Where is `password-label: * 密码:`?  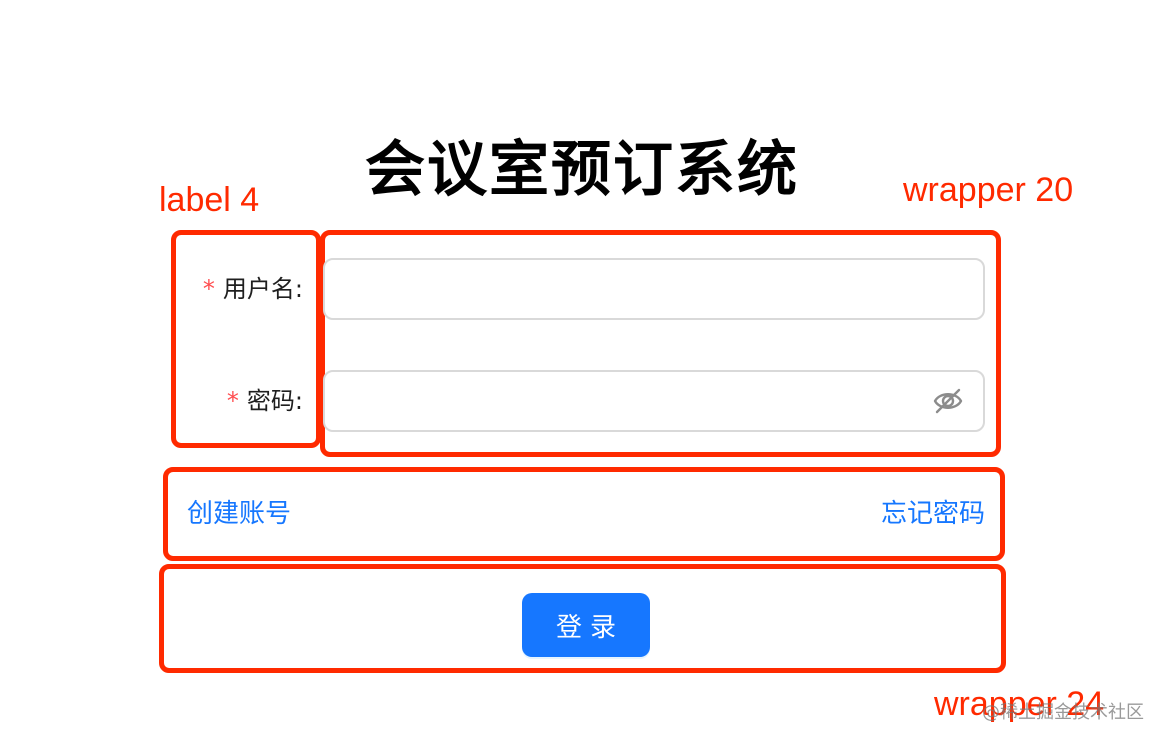
password-label: * 密码: is located at coordinates (265, 401).